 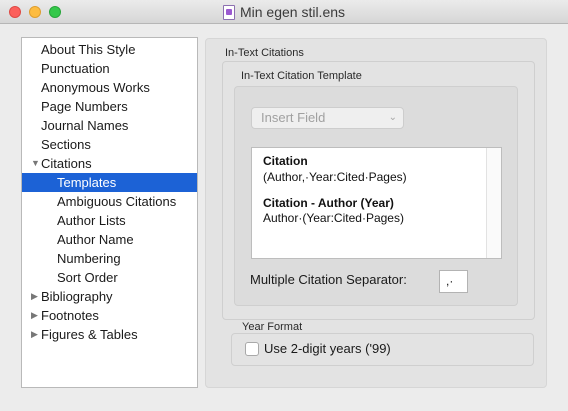 I want to click on chevron-down-icon: ⌄, so click(x=392, y=117).